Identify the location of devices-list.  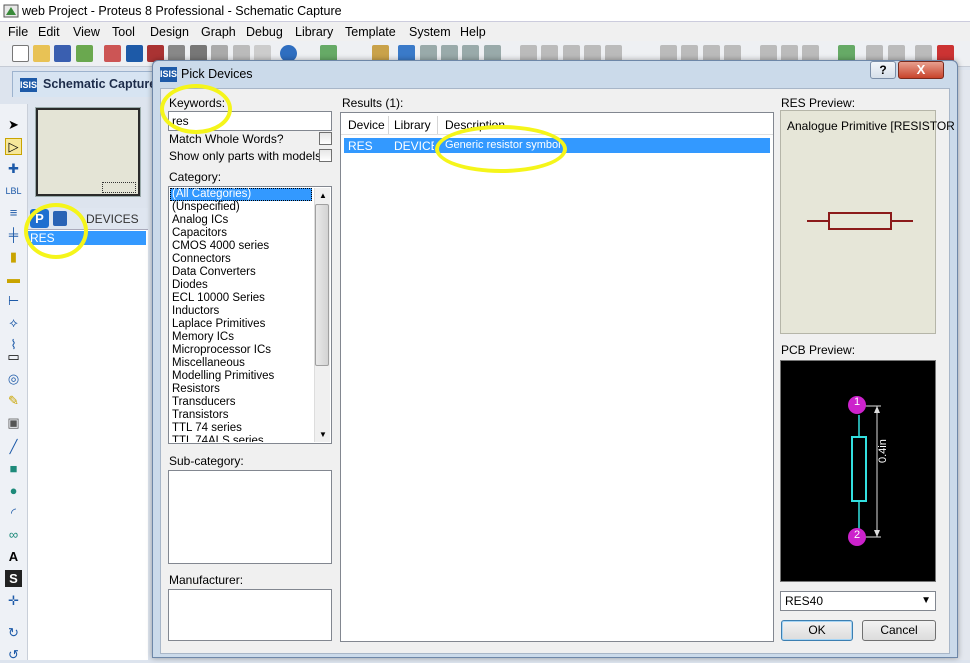
(88, 445).